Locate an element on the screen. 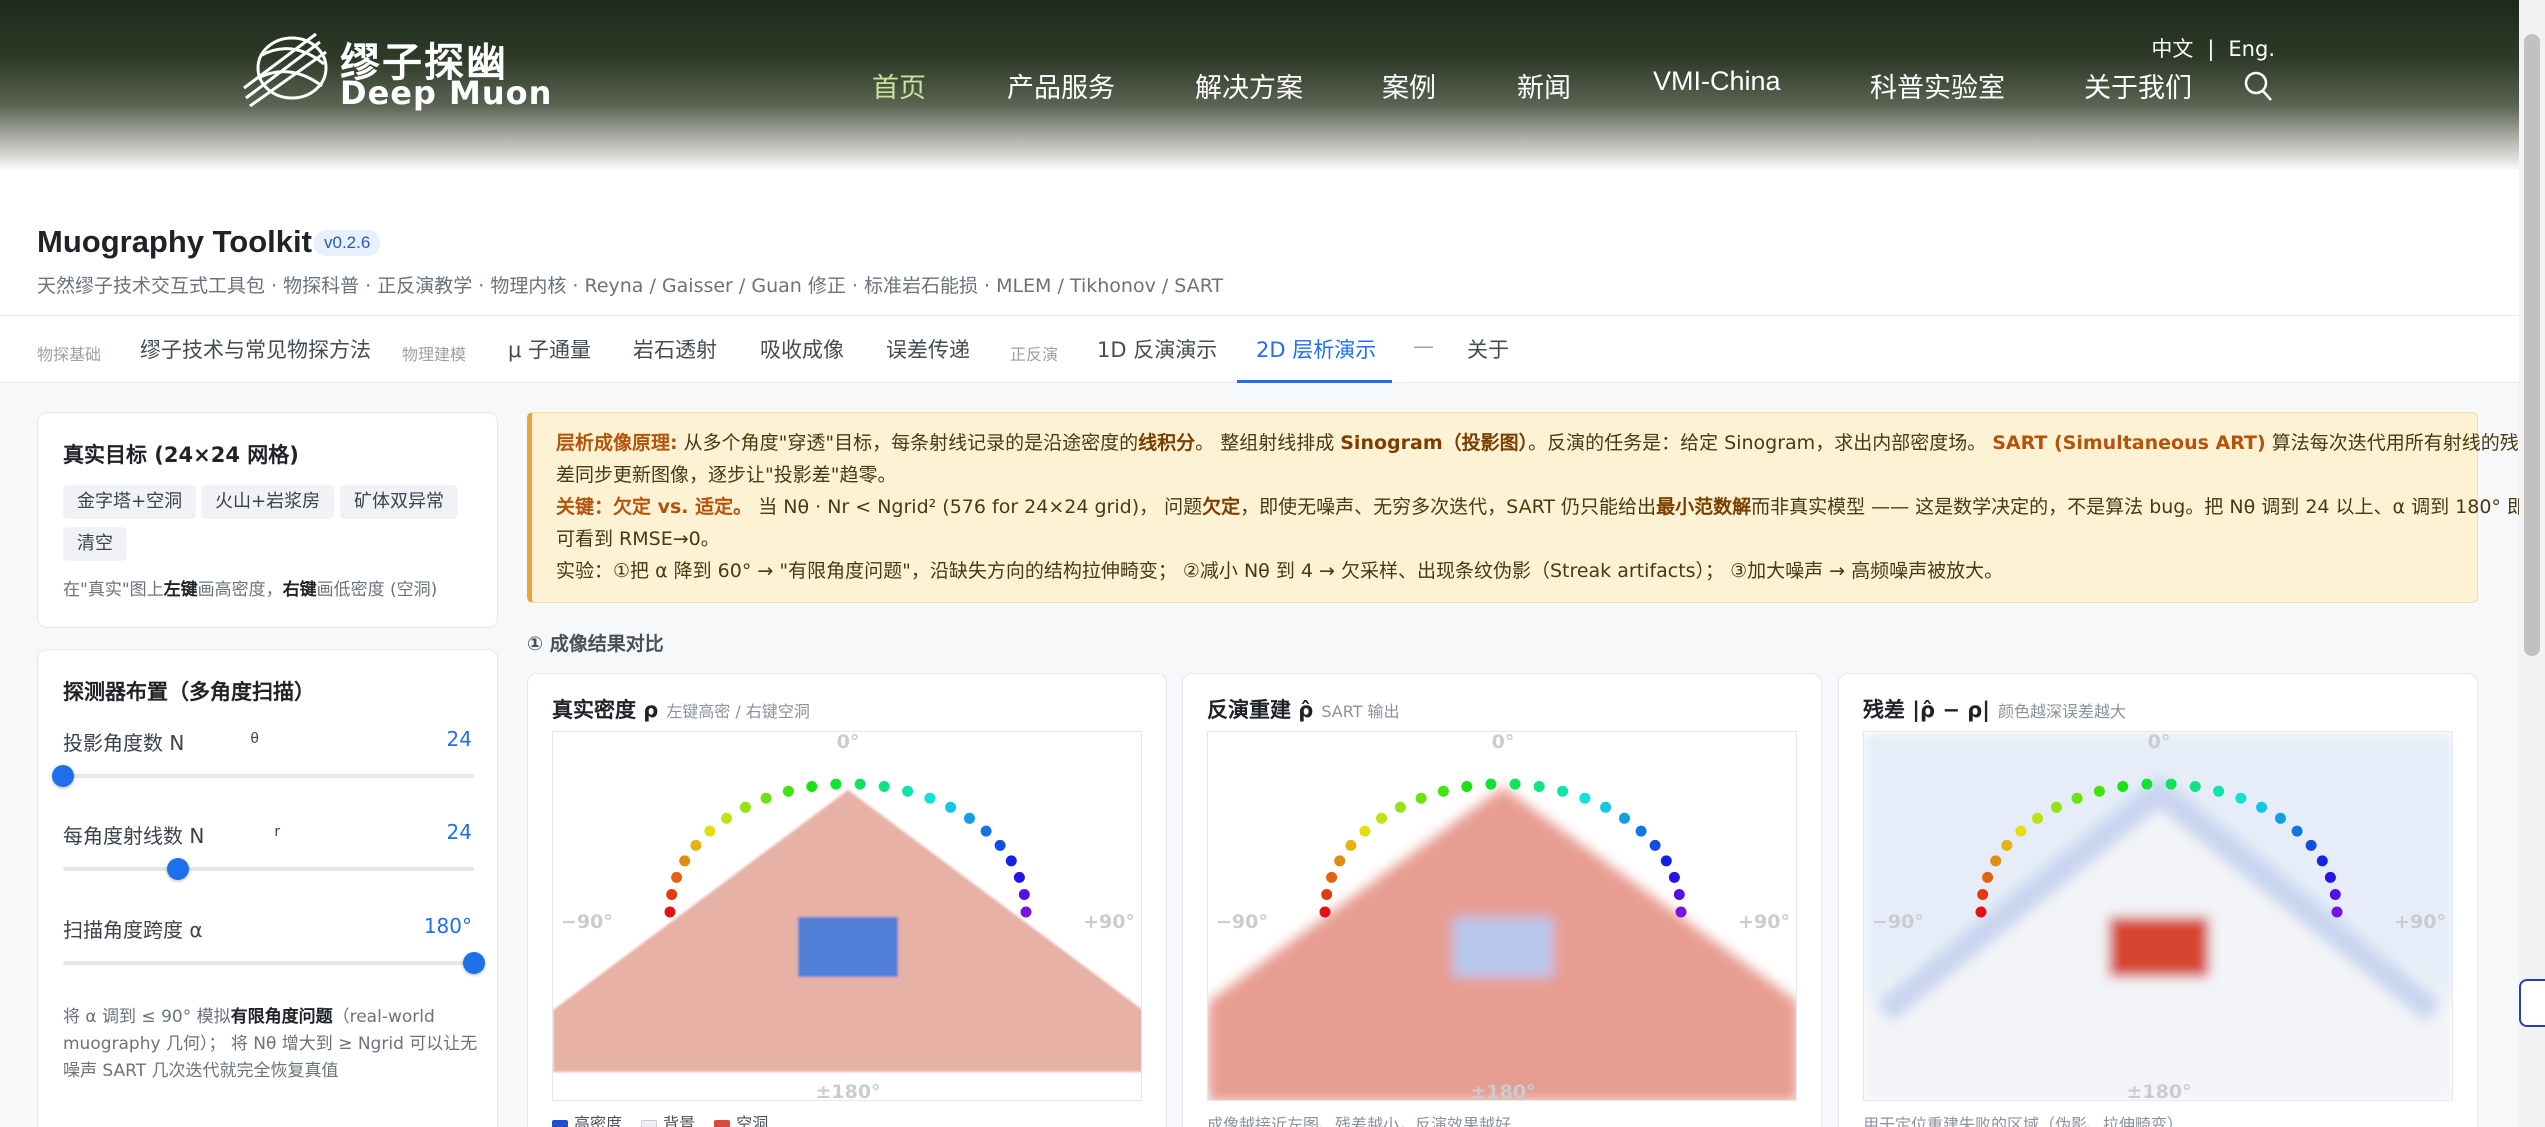 This screenshot has height=1127, width=2545. target-card-title: 真实目标 (24×24 网格) is located at coordinates (181, 455).